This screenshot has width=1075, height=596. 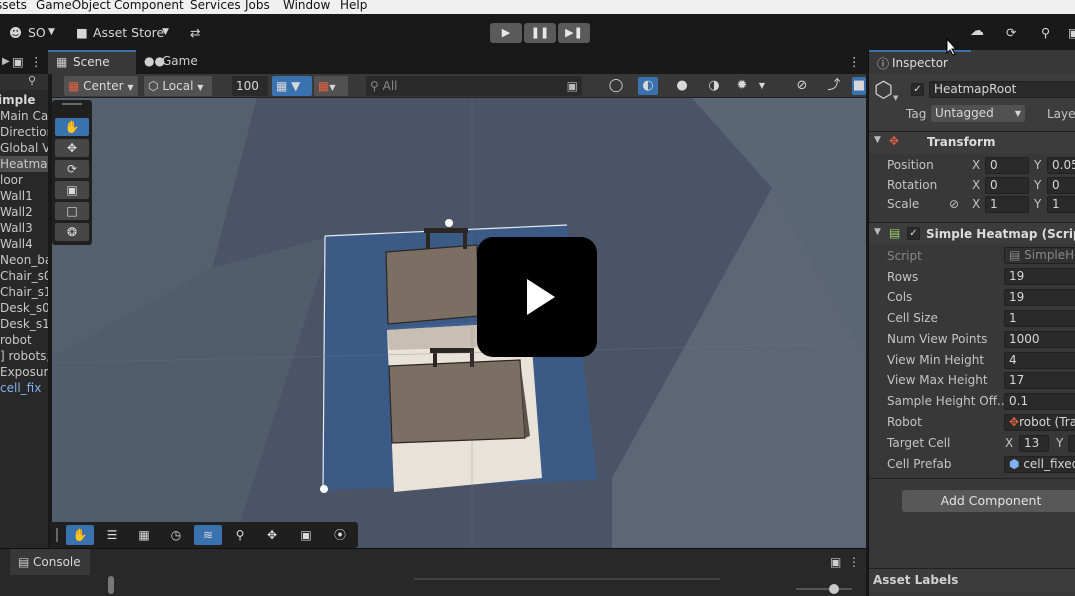 I want to click on hierarchy-item: Exposure, so click(x=24, y=372).